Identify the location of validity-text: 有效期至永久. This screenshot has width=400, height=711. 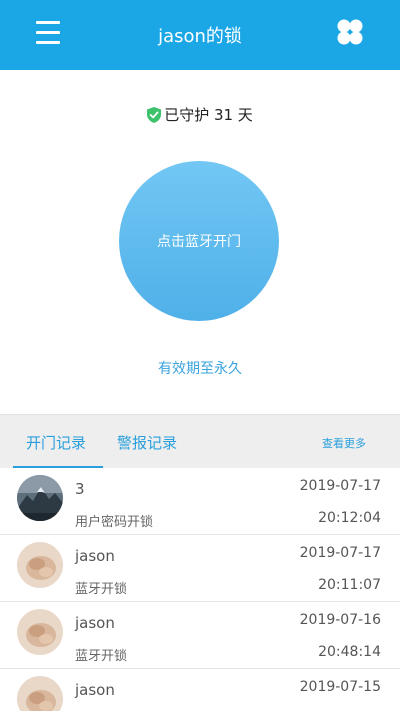
(200, 369).